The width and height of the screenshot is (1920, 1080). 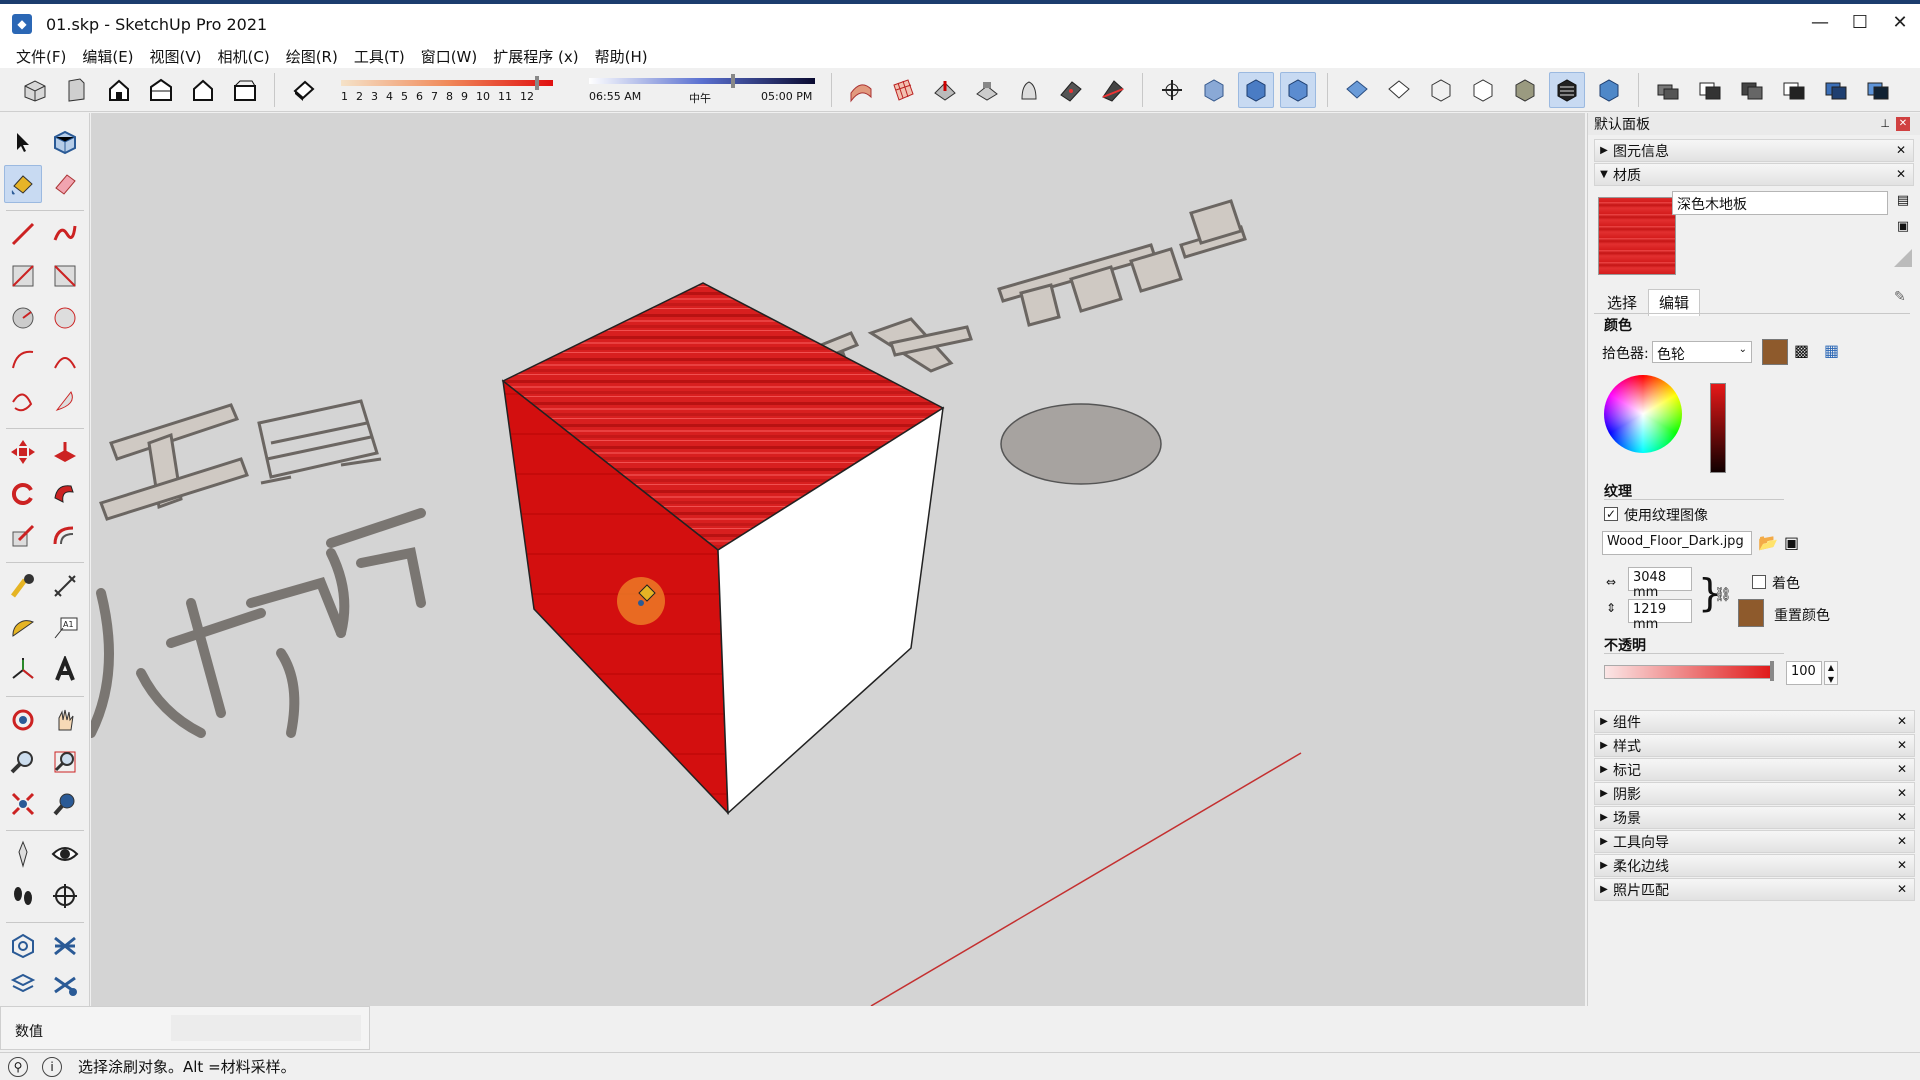 What do you see at coordinates (1754, 174) in the screenshot?
I see `panel-materials: ▼ 材质 ✕` at bounding box center [1754, 174].